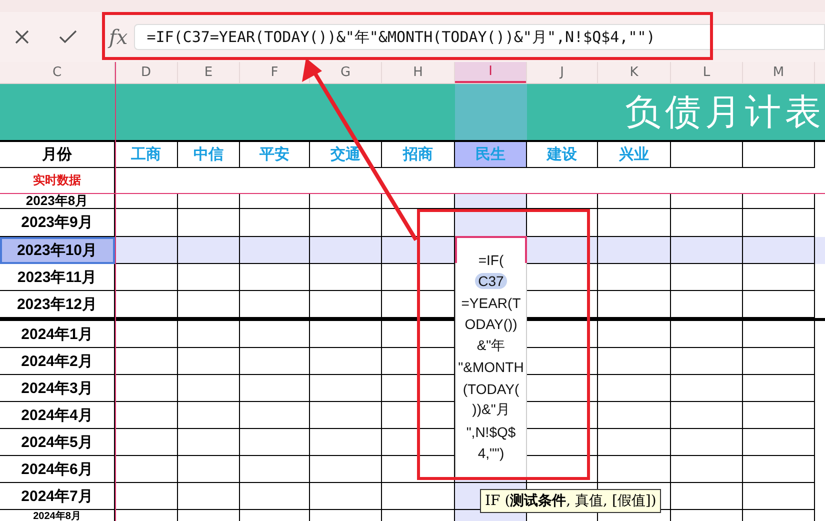 The height and width of the screenshot is (521, 825). Describe the element at coordinates (491, 358) in the screenshot. I see `cell-editor: =IF( C37 =YEAR(T ODAY()) &"年 "&MONTH (TODAY( ))&"月 ",N!$Q$ 4,"")` at that location.